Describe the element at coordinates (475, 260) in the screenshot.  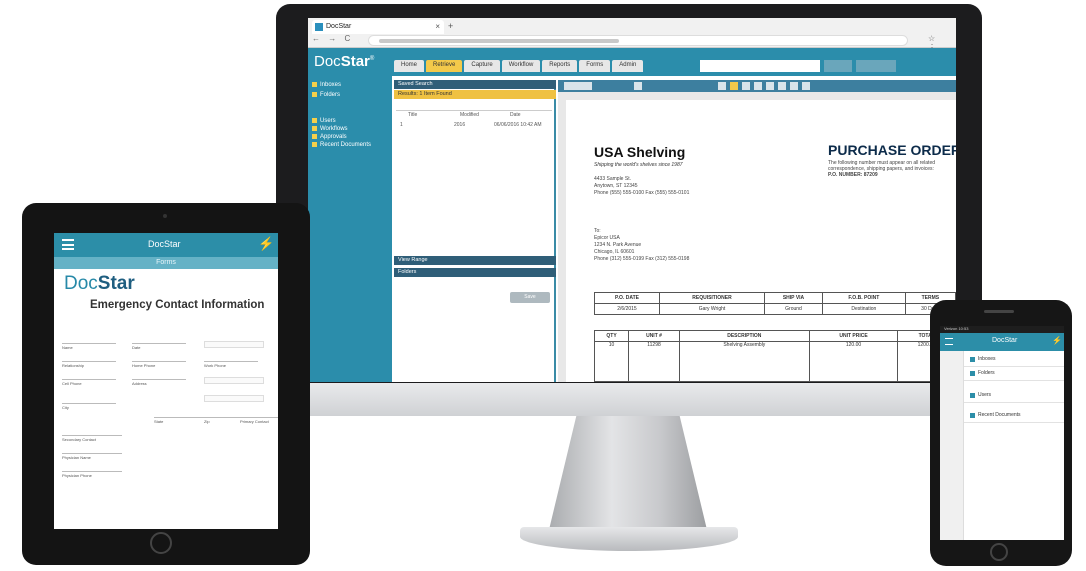
I see `view-range-bar: View Range` at that location.